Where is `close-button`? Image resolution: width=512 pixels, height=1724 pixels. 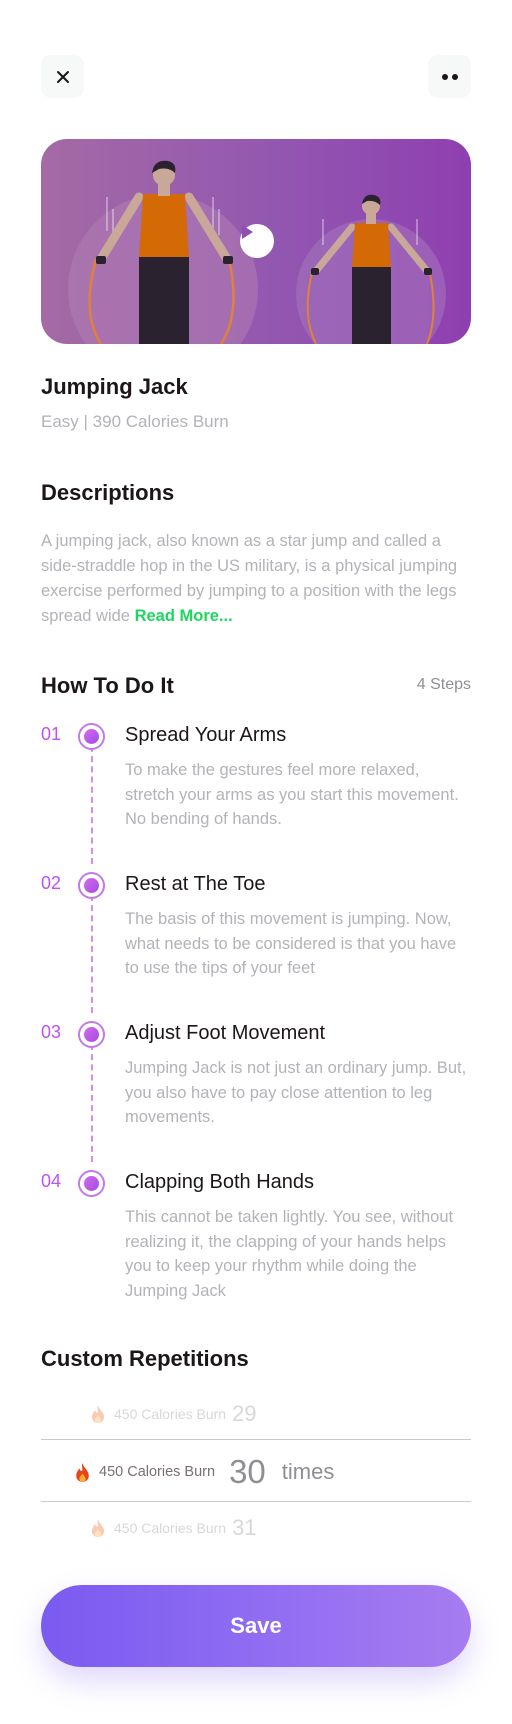
close-button is located at coordinates (62, 76).